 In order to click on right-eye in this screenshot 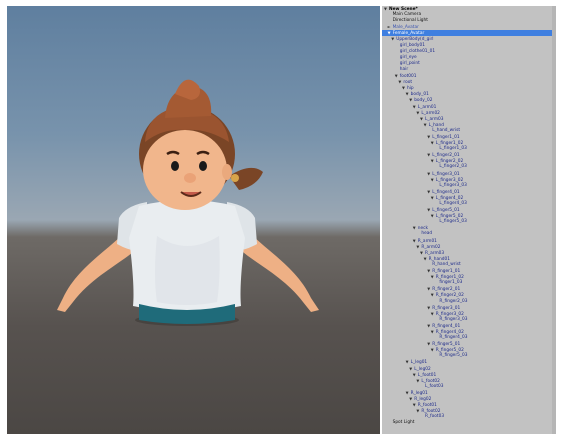, I will do `click(203, 166)`.